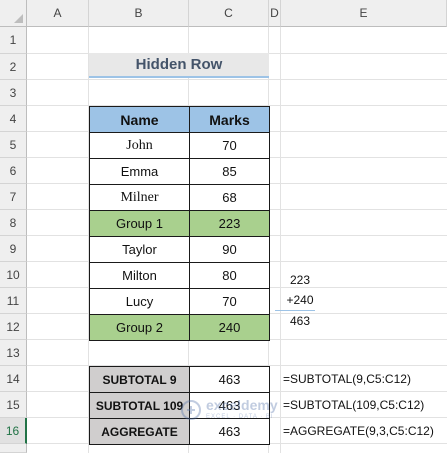 The width and height of the screenshot is (447, 453). I want to click on row-3-label: 3, so click(13, 92).